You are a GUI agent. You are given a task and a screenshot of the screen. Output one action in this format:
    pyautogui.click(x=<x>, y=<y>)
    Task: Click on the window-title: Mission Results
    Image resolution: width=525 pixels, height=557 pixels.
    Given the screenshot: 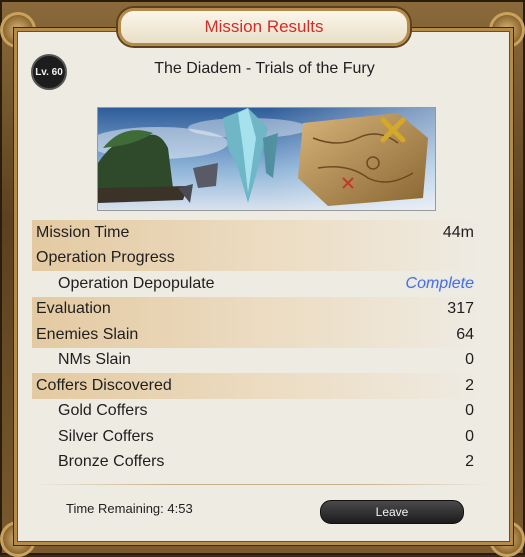 What is the action you would take?
    pyautogui.click(x=264, y=26)
    